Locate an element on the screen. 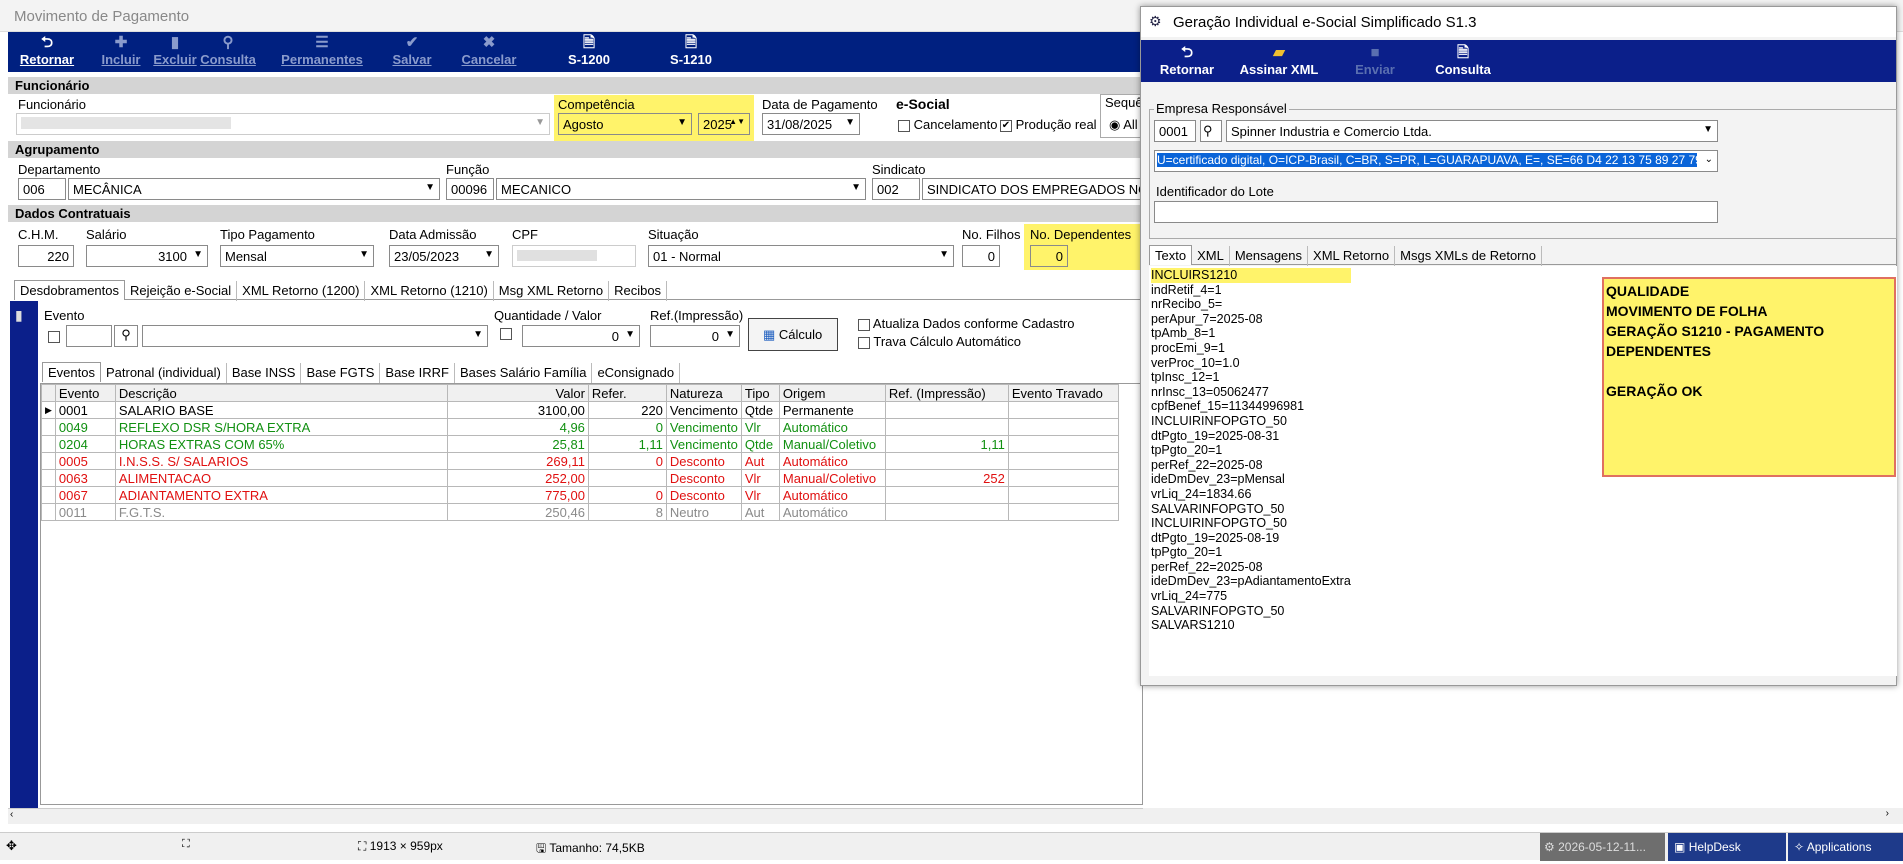 The image size is (1903, 864). taskbar-helpdesk: ▣ HelpDesk is located at coordinates (1727, 847).